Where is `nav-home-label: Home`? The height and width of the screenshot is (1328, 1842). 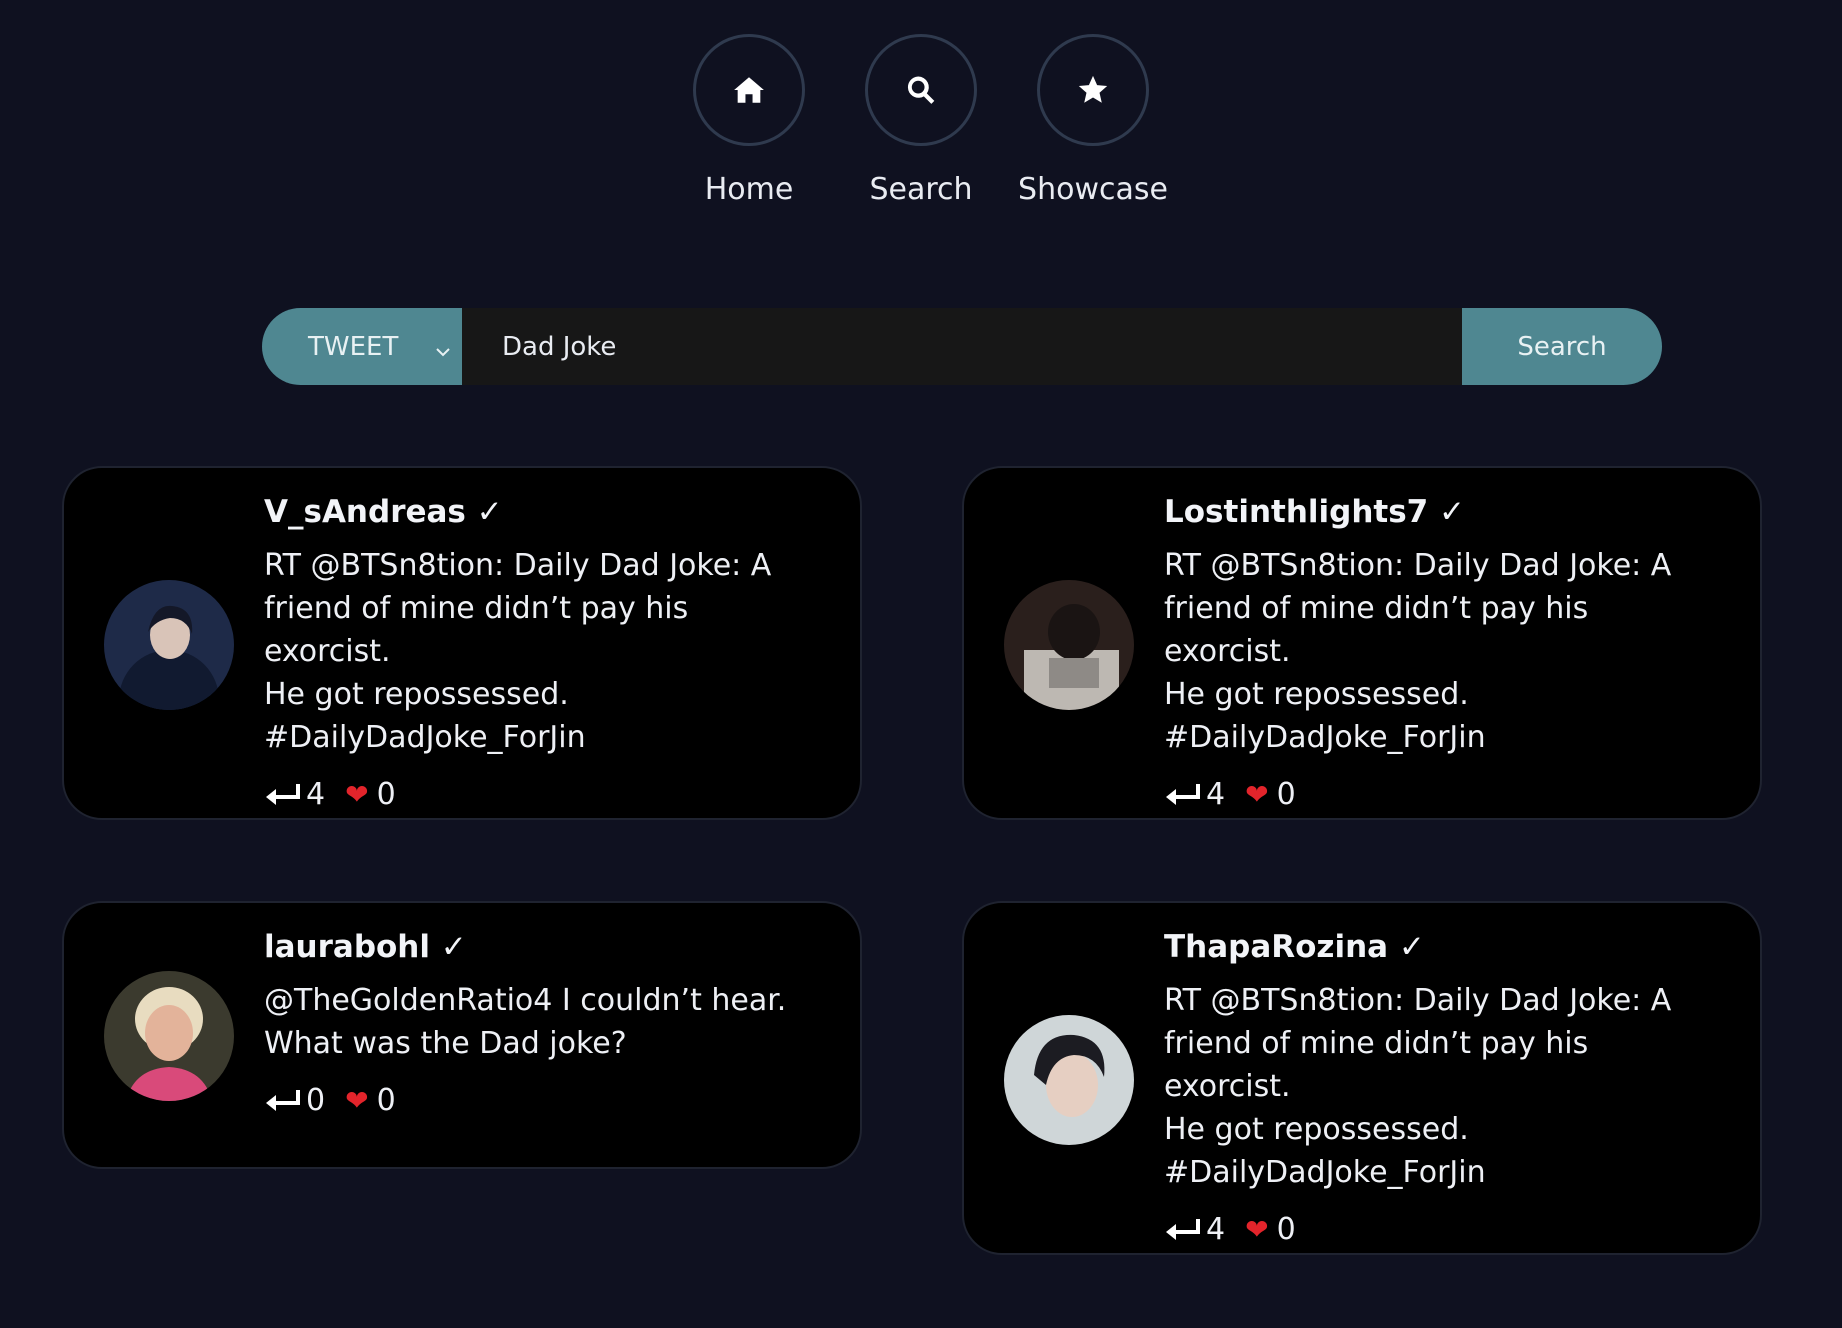 nav-home-label: Home is located at coordinates (749, 189).